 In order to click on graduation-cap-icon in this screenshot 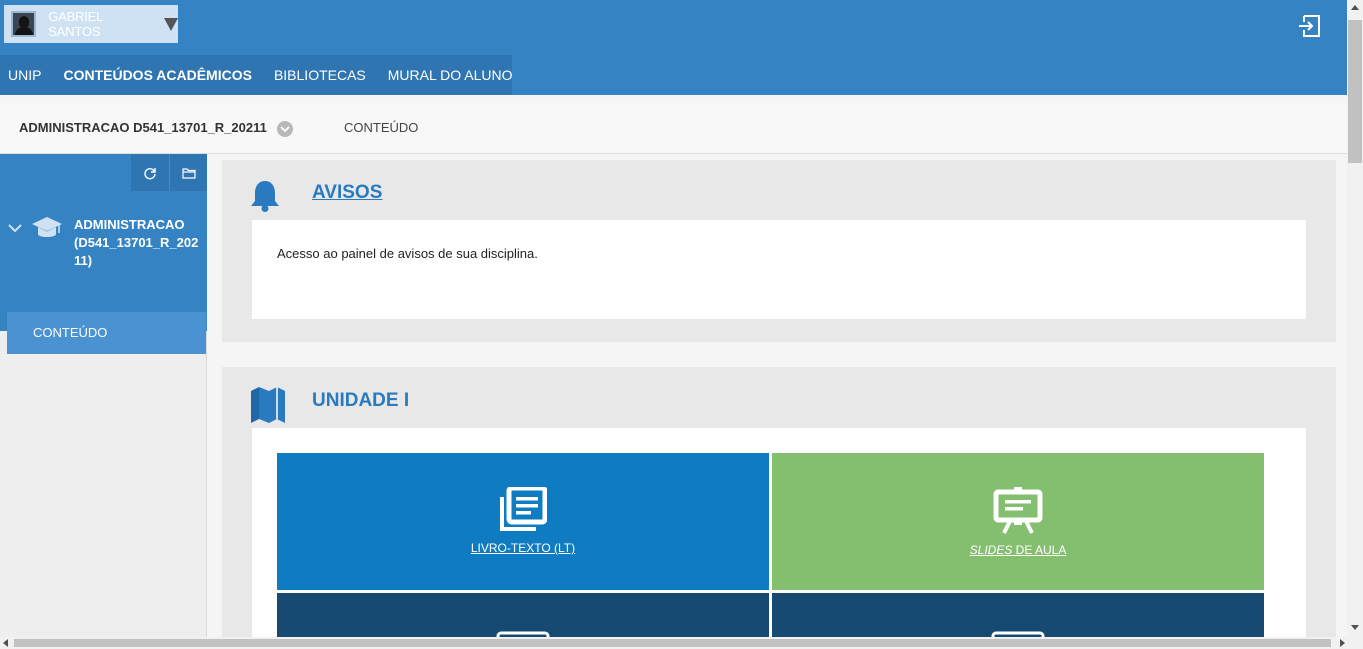, I will do `click(47, 227)`.